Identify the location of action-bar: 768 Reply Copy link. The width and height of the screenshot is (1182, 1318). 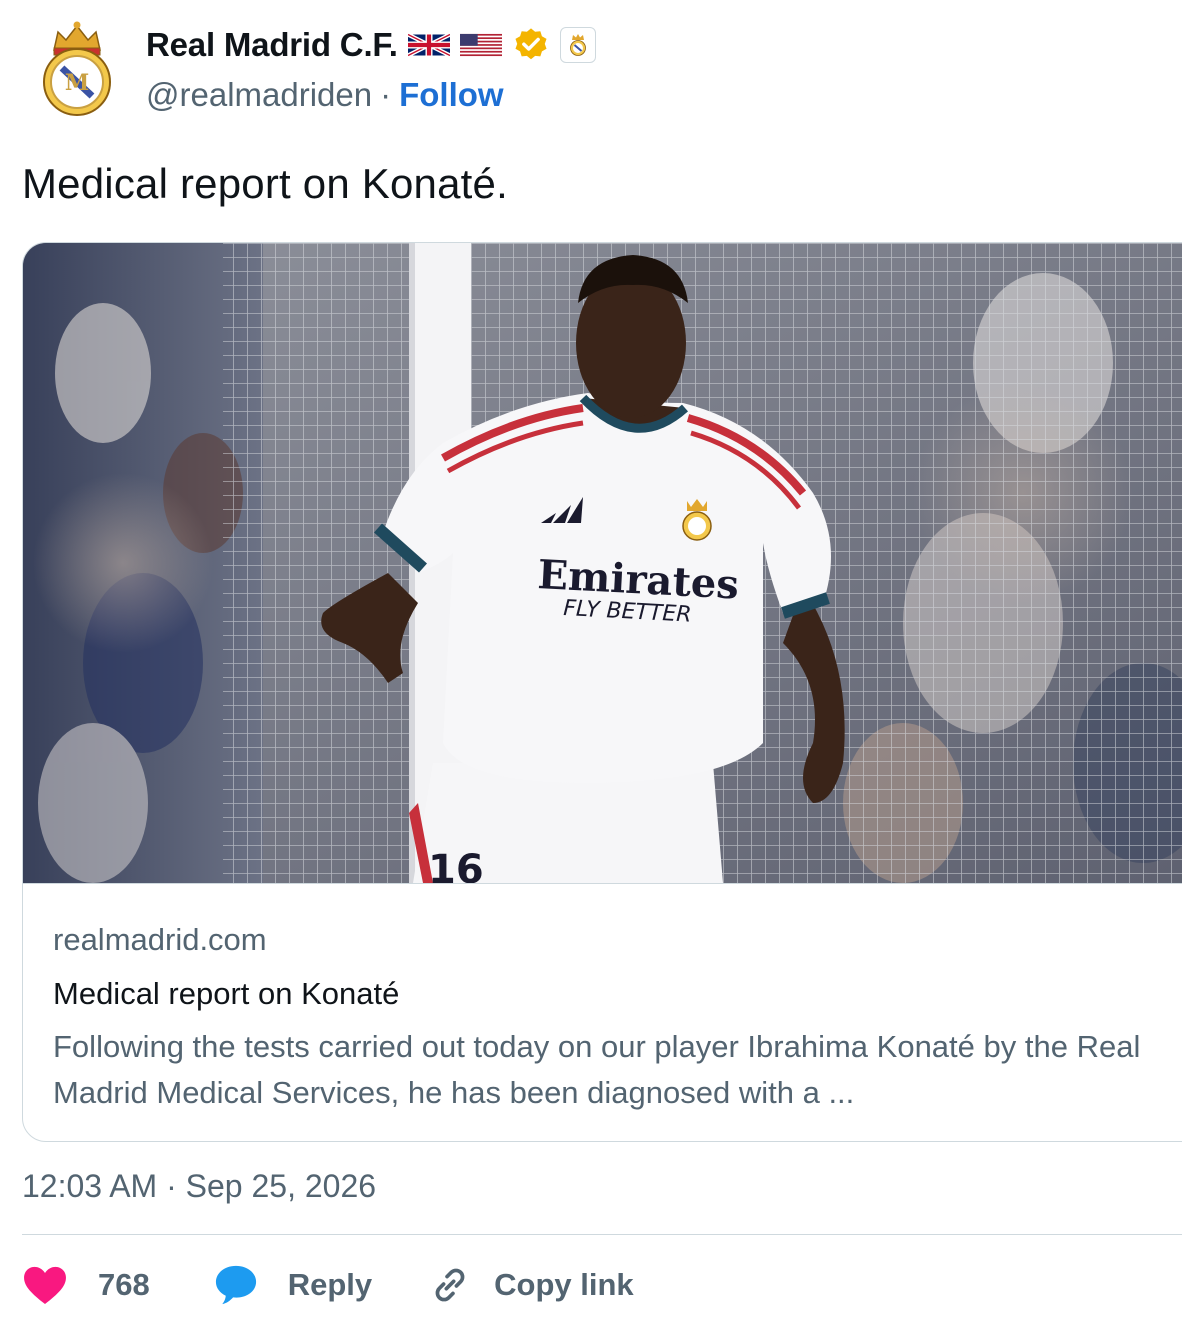
(328, 1285).